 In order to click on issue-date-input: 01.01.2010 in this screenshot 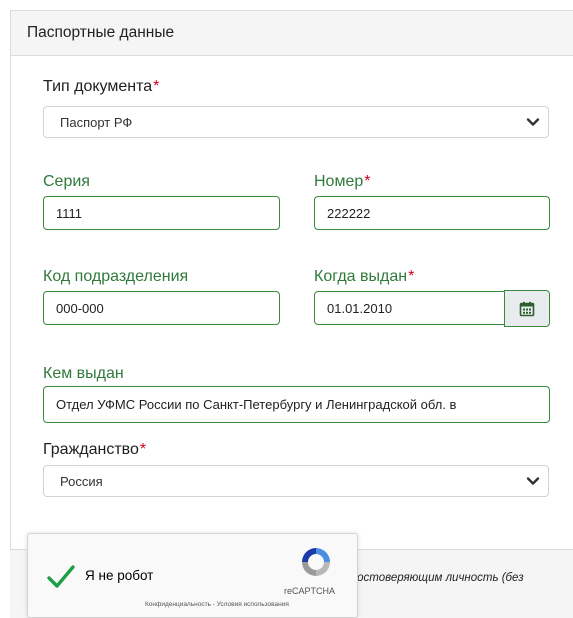, I will do `click(409, 308)`.